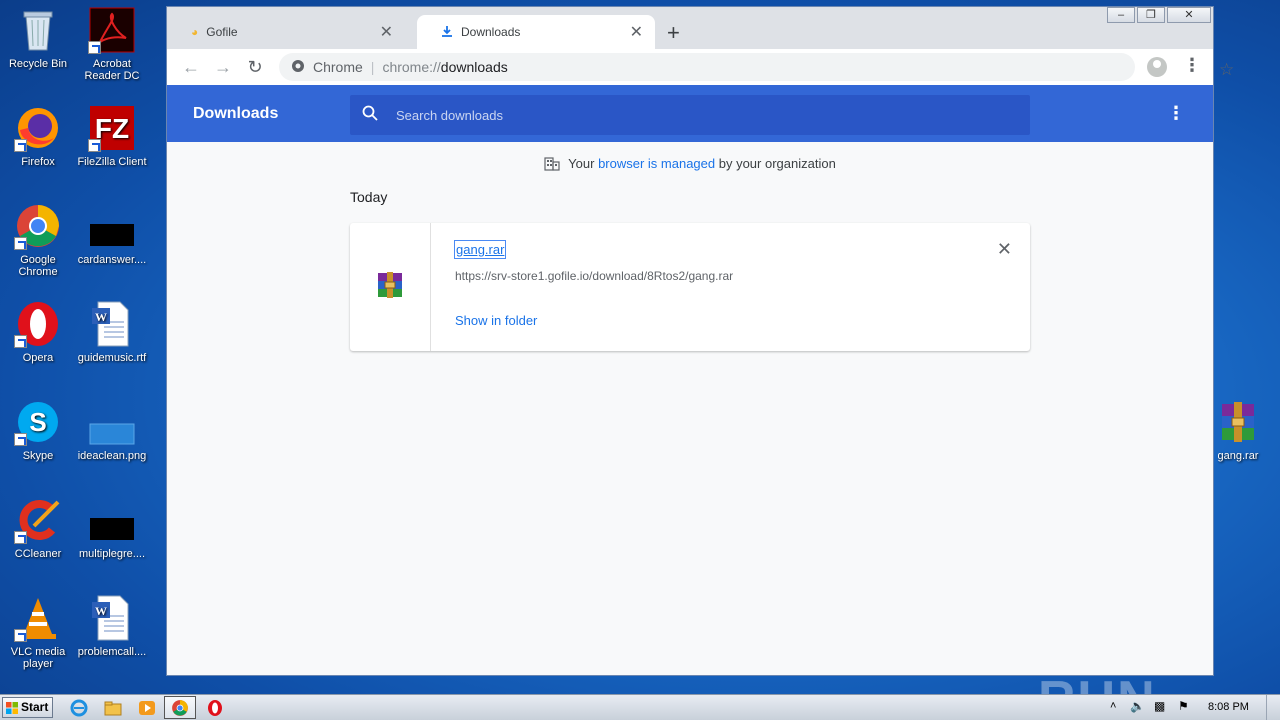  I want to click on desktop-icon-recycle-bin: Recycle Bin, so click(38, 38).